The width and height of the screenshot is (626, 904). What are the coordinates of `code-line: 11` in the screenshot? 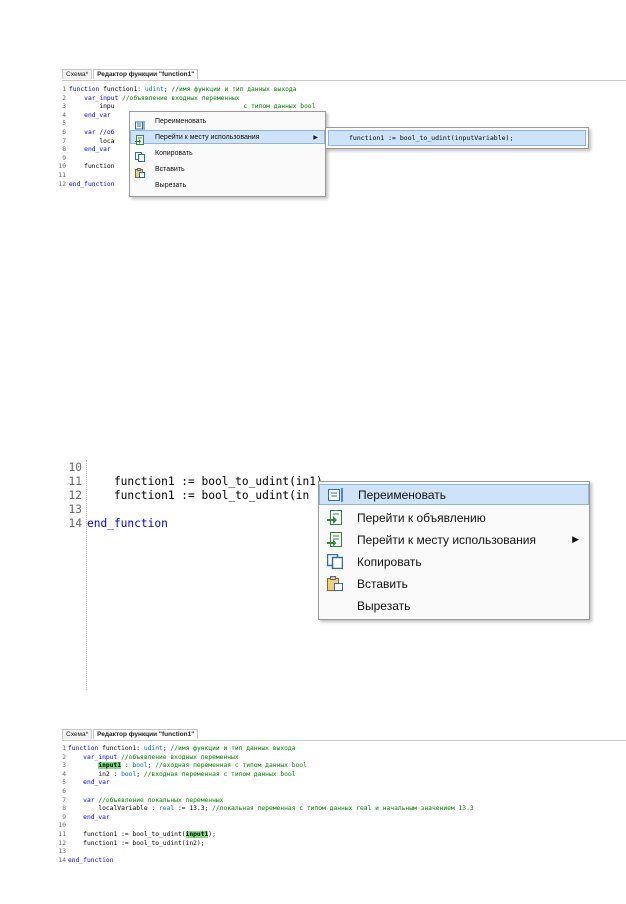 It's located at (62, 176).